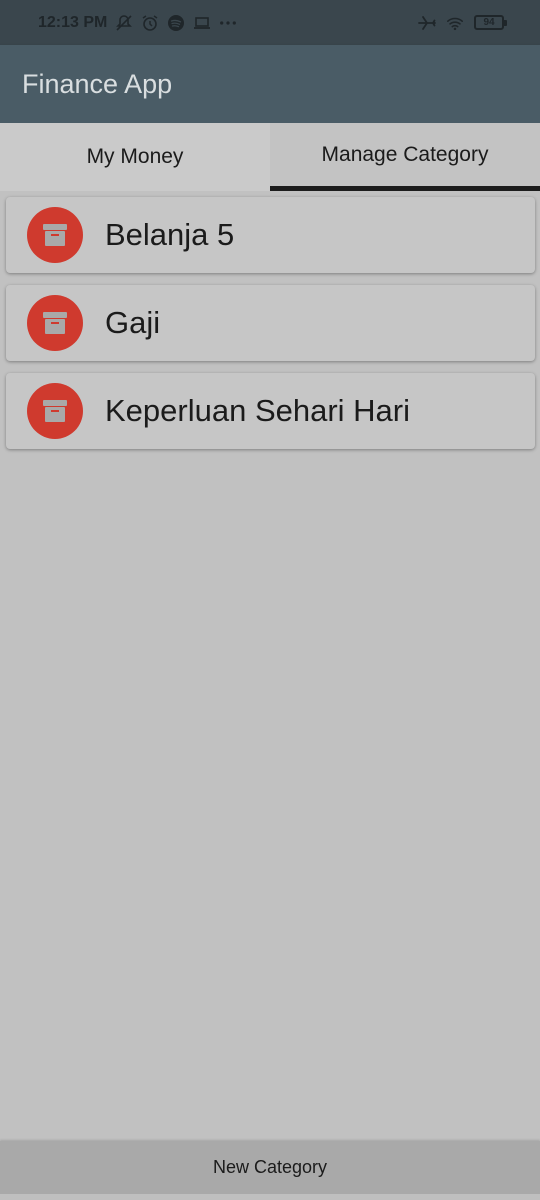  Describe the element at coordinates (270, 84) in the screenshot. I see `app-bar: Finance App` at that location.